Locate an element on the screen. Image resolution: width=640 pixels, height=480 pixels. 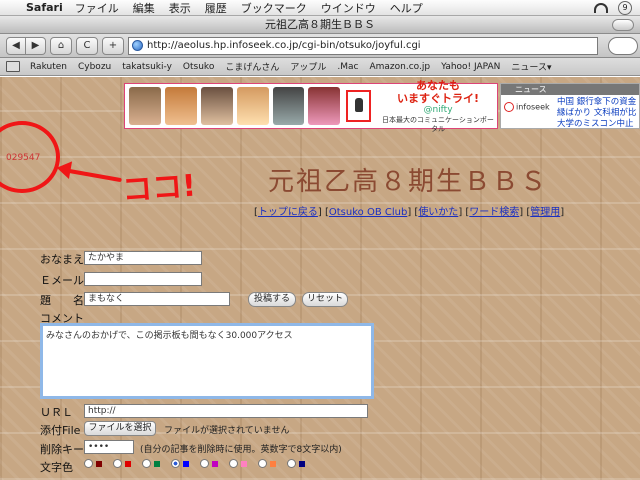
menu-view: 表示 is located at coordinates (180, 8).